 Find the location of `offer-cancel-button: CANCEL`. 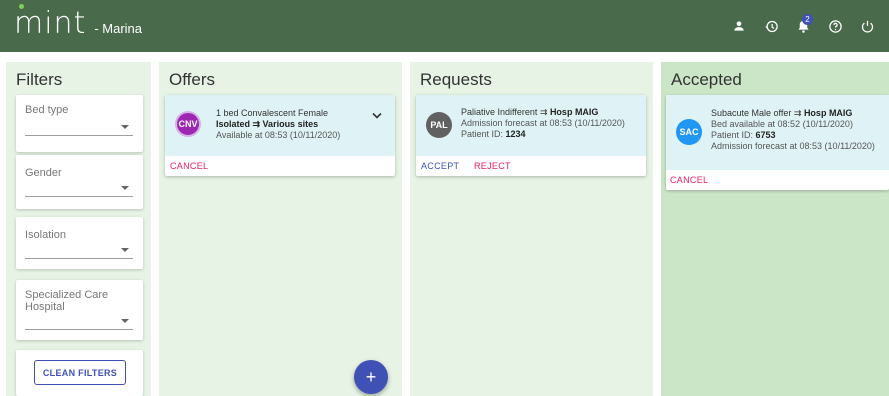

offer-cancel-button: CANCEL is located at coordinates (189, 166).